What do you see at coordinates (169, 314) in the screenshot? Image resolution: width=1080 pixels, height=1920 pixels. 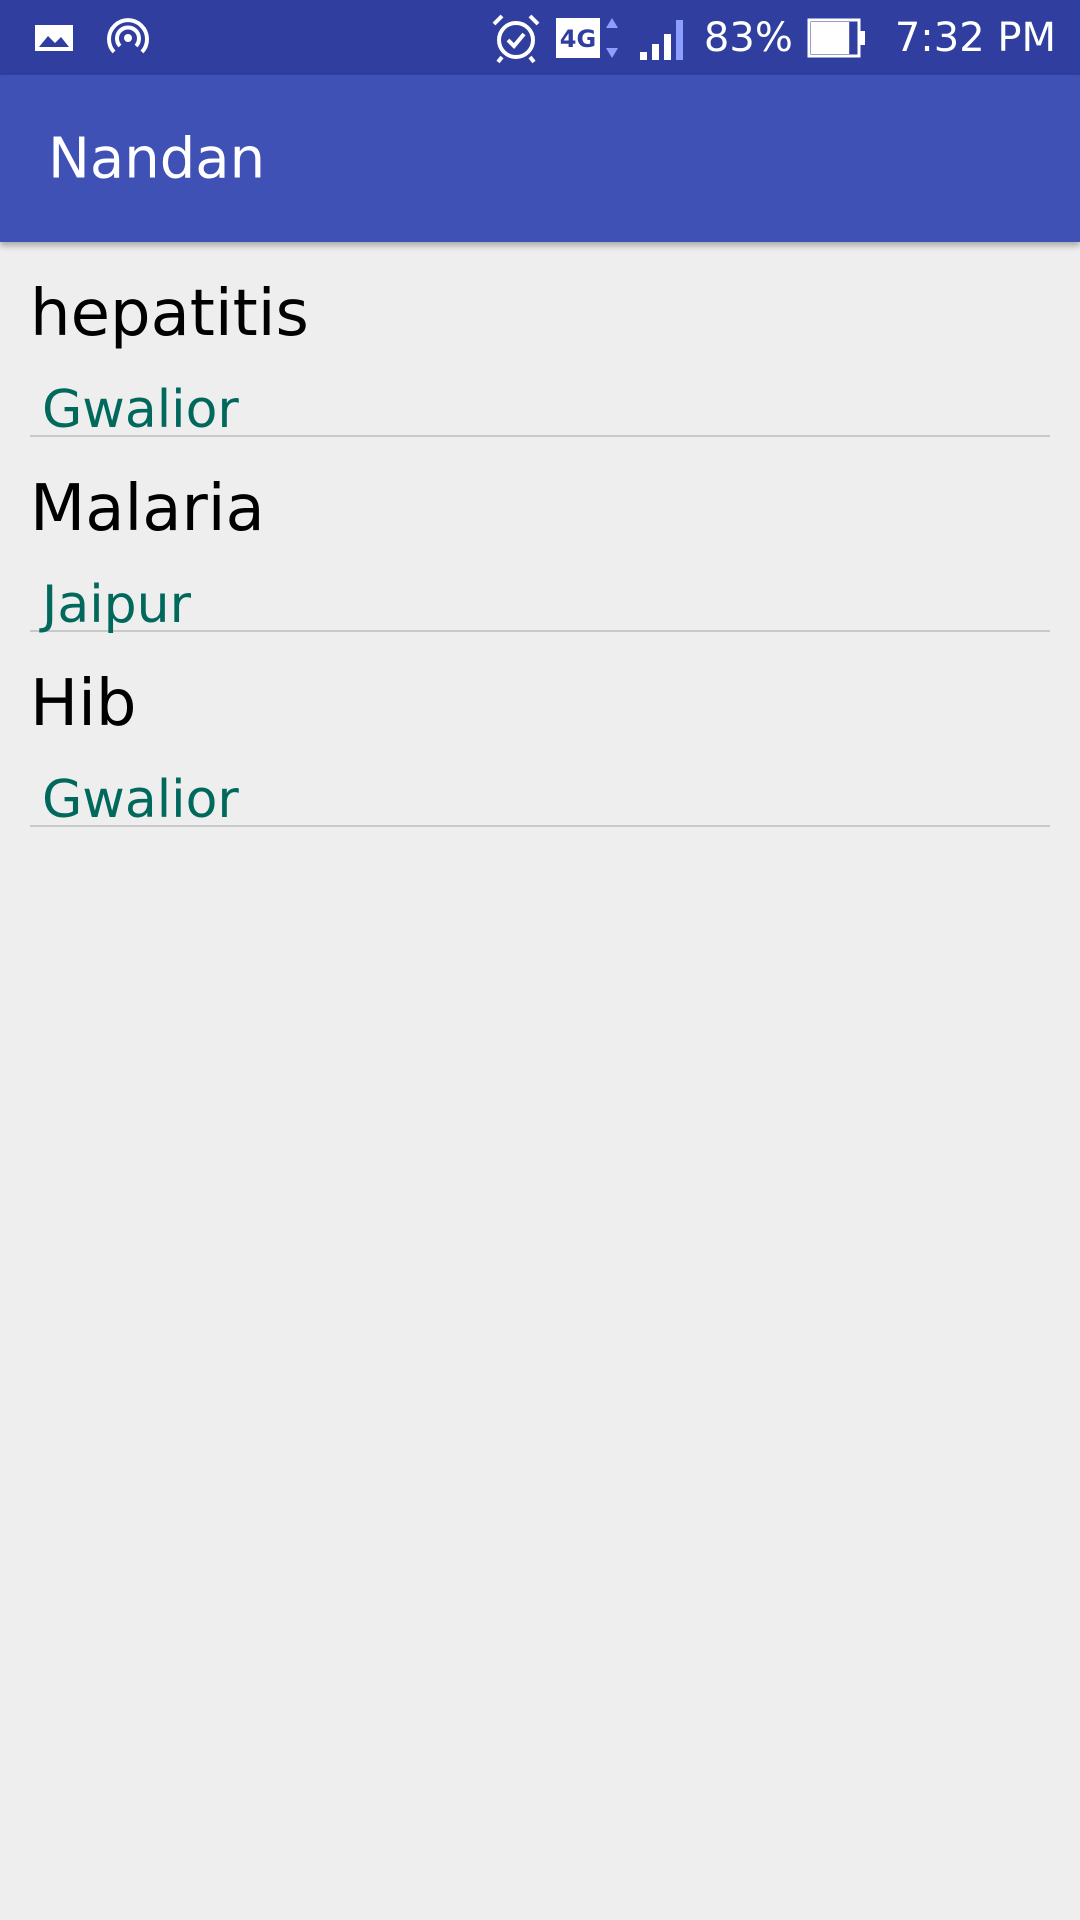 I see `item-title: hepatitis` at bounding box center [169, 314].